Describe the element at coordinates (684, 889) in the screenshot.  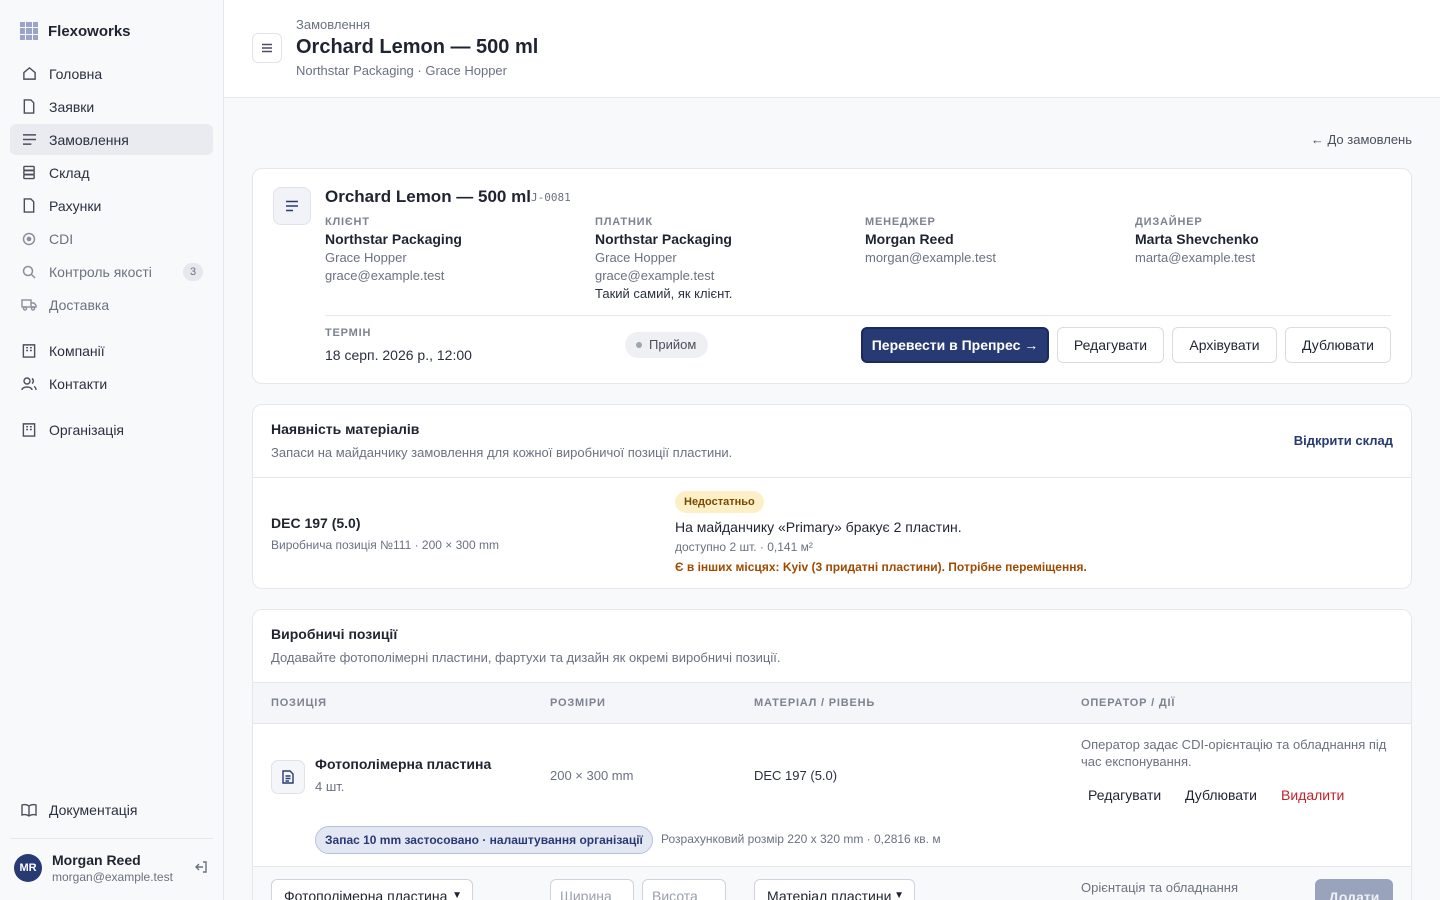
I see `height-input: Висота` at that location.